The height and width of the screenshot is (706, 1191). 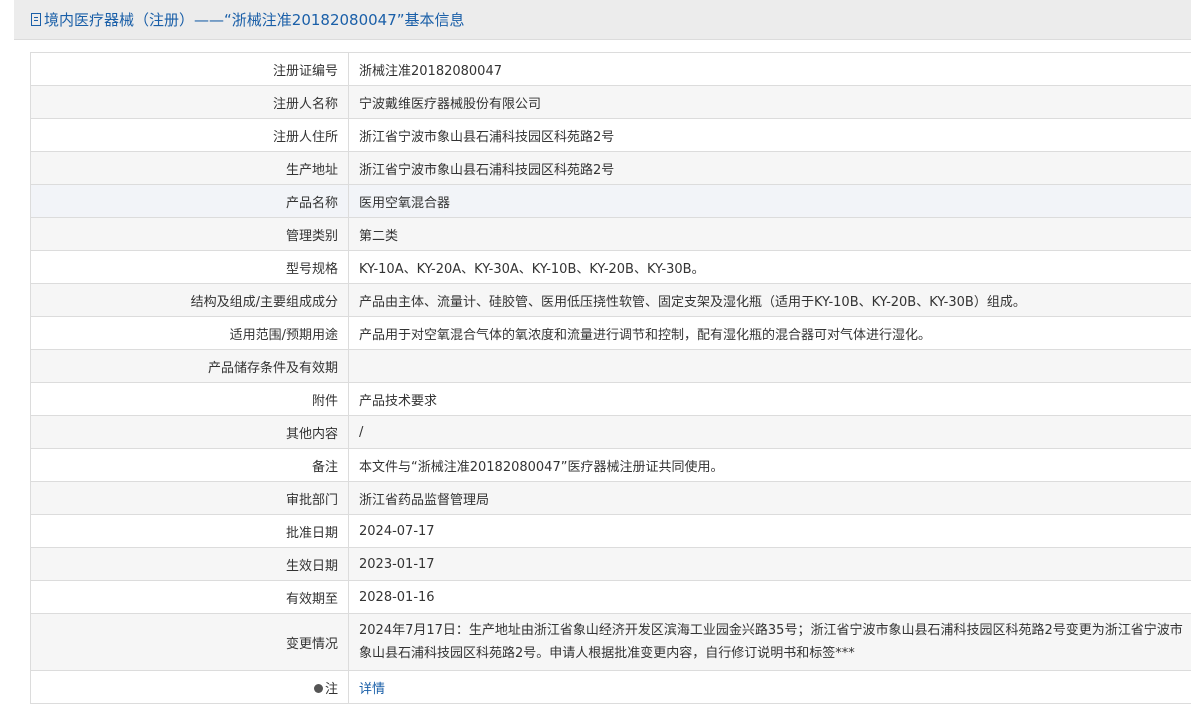 What do you see at coordinates (769, 432) in the screenshot?
I see `row-value: /` at bounding box center [769, 432].